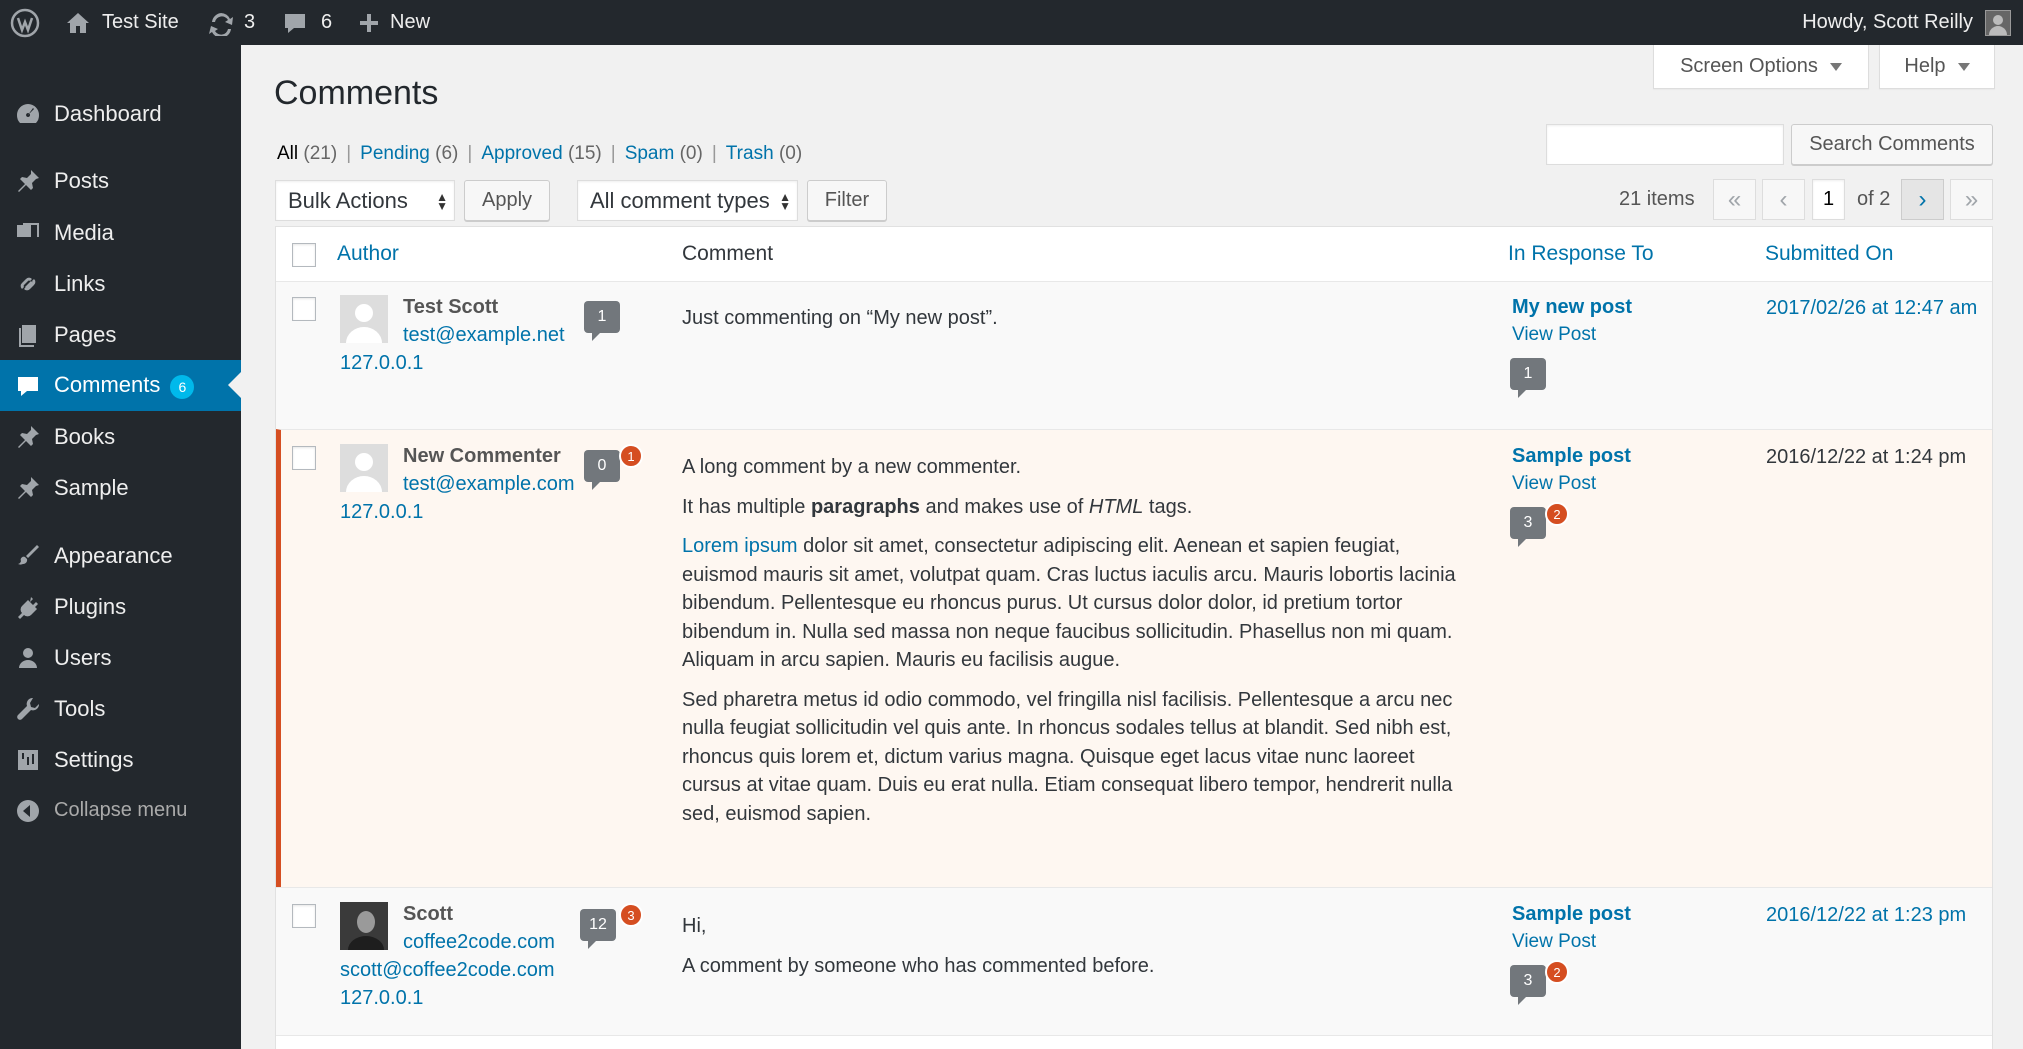  I want to click on submitted-date-link: 2016/12/22 at 1:23 pm, so click(1876, 915).